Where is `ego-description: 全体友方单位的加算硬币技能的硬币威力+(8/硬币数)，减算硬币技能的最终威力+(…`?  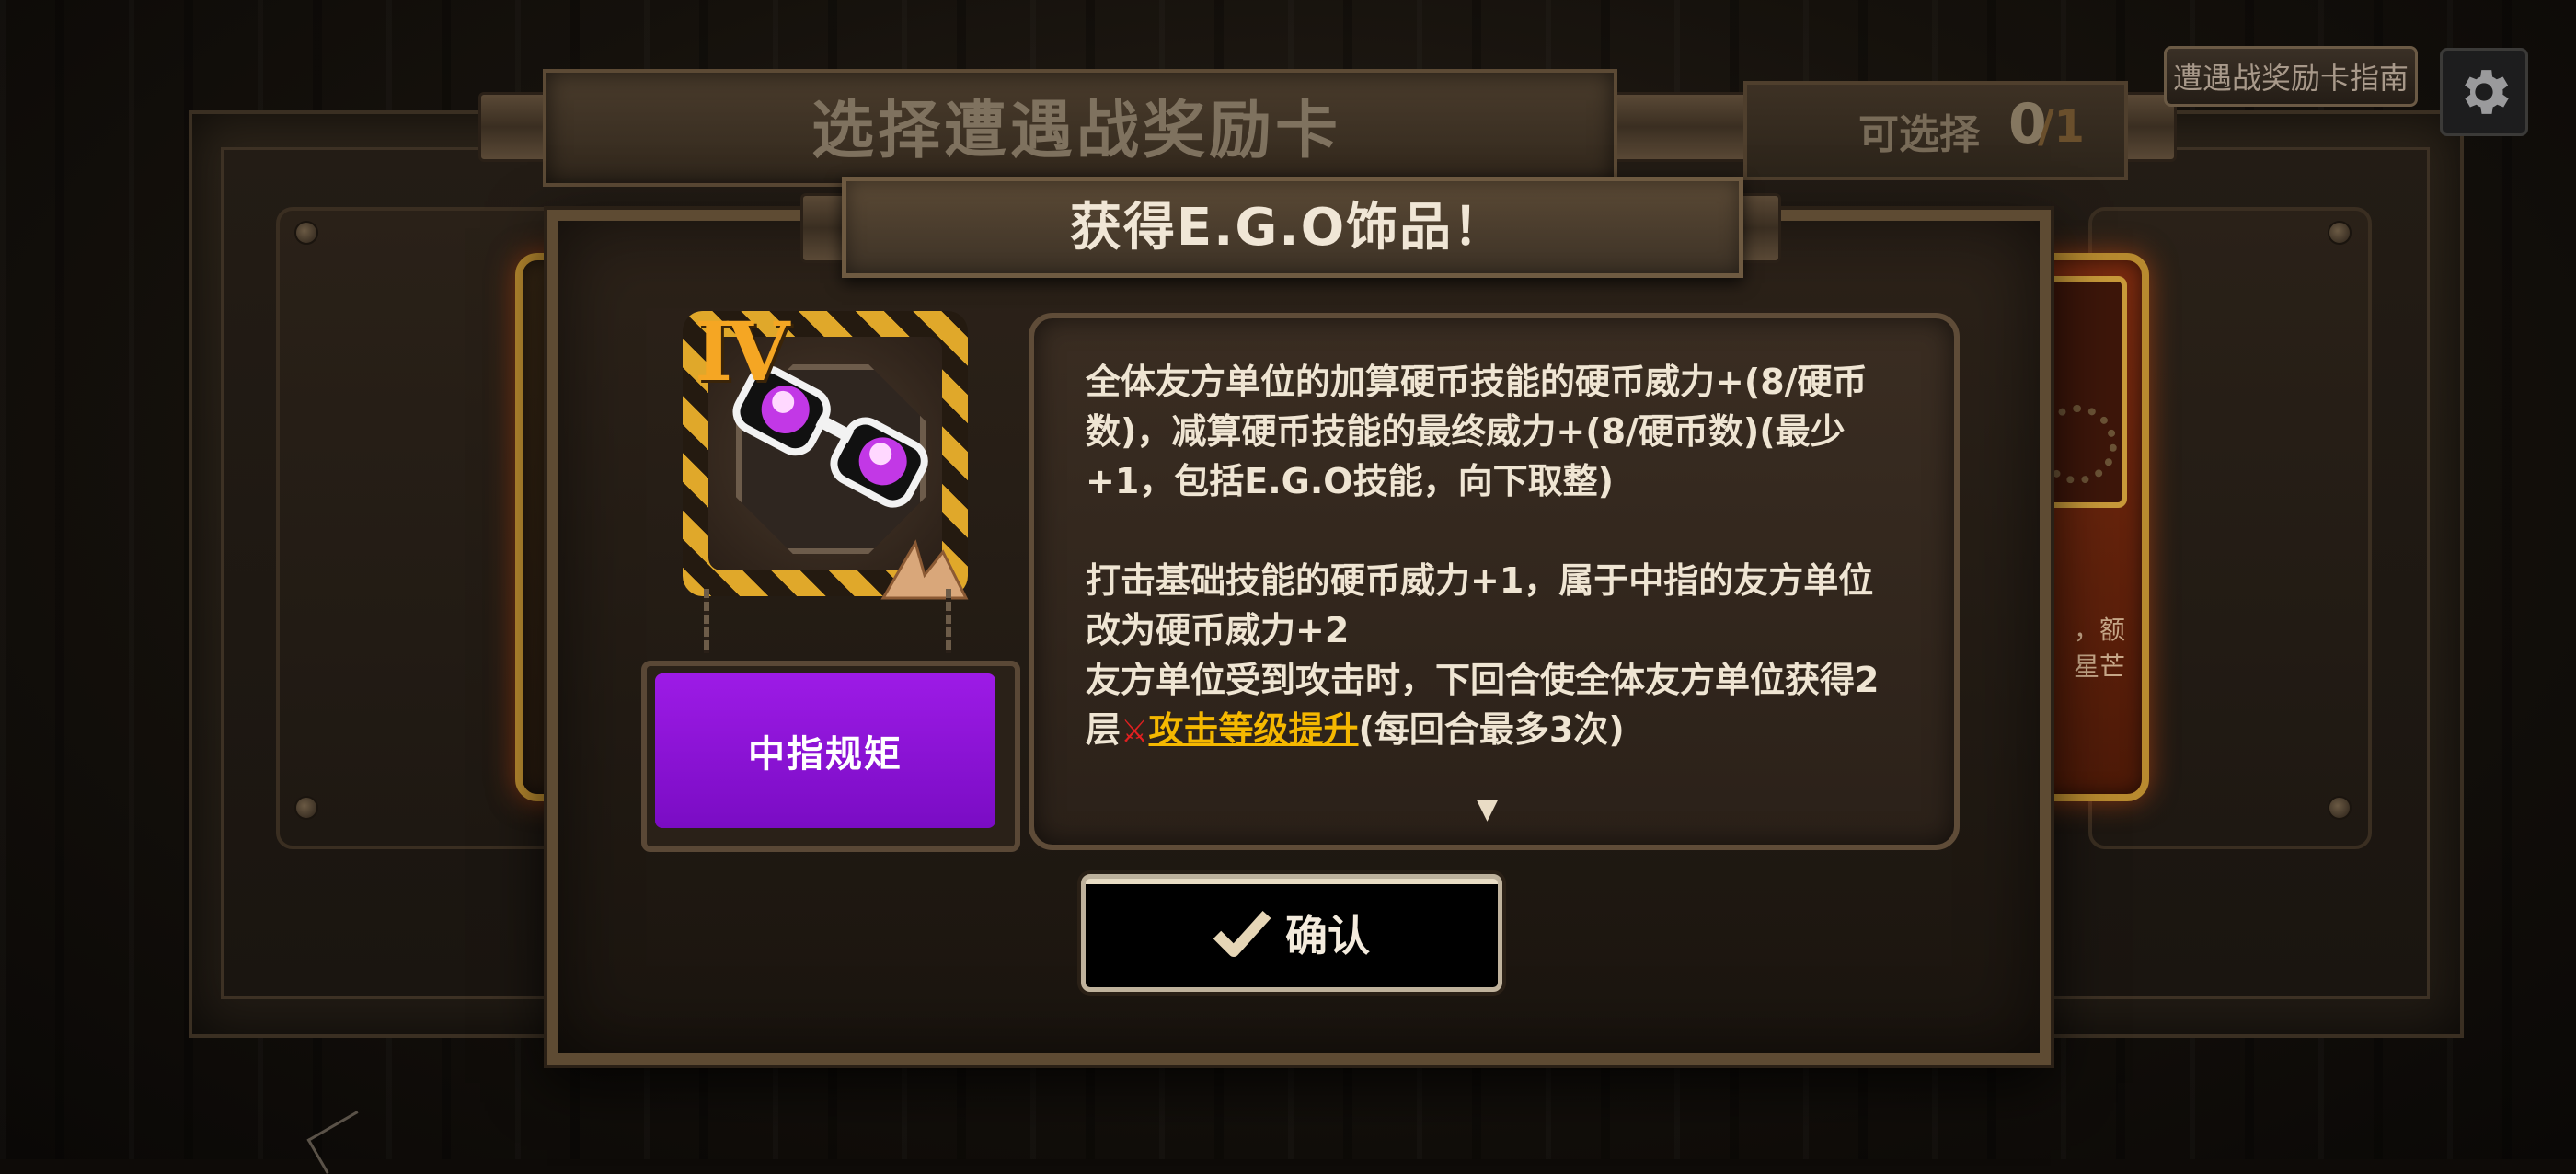
ego-description: 全体友方单位的加算硬币技能的硬币威力+(8/硬币数)，减算硬币技能的最终威力+(… is located at coordinates (1490, 556).